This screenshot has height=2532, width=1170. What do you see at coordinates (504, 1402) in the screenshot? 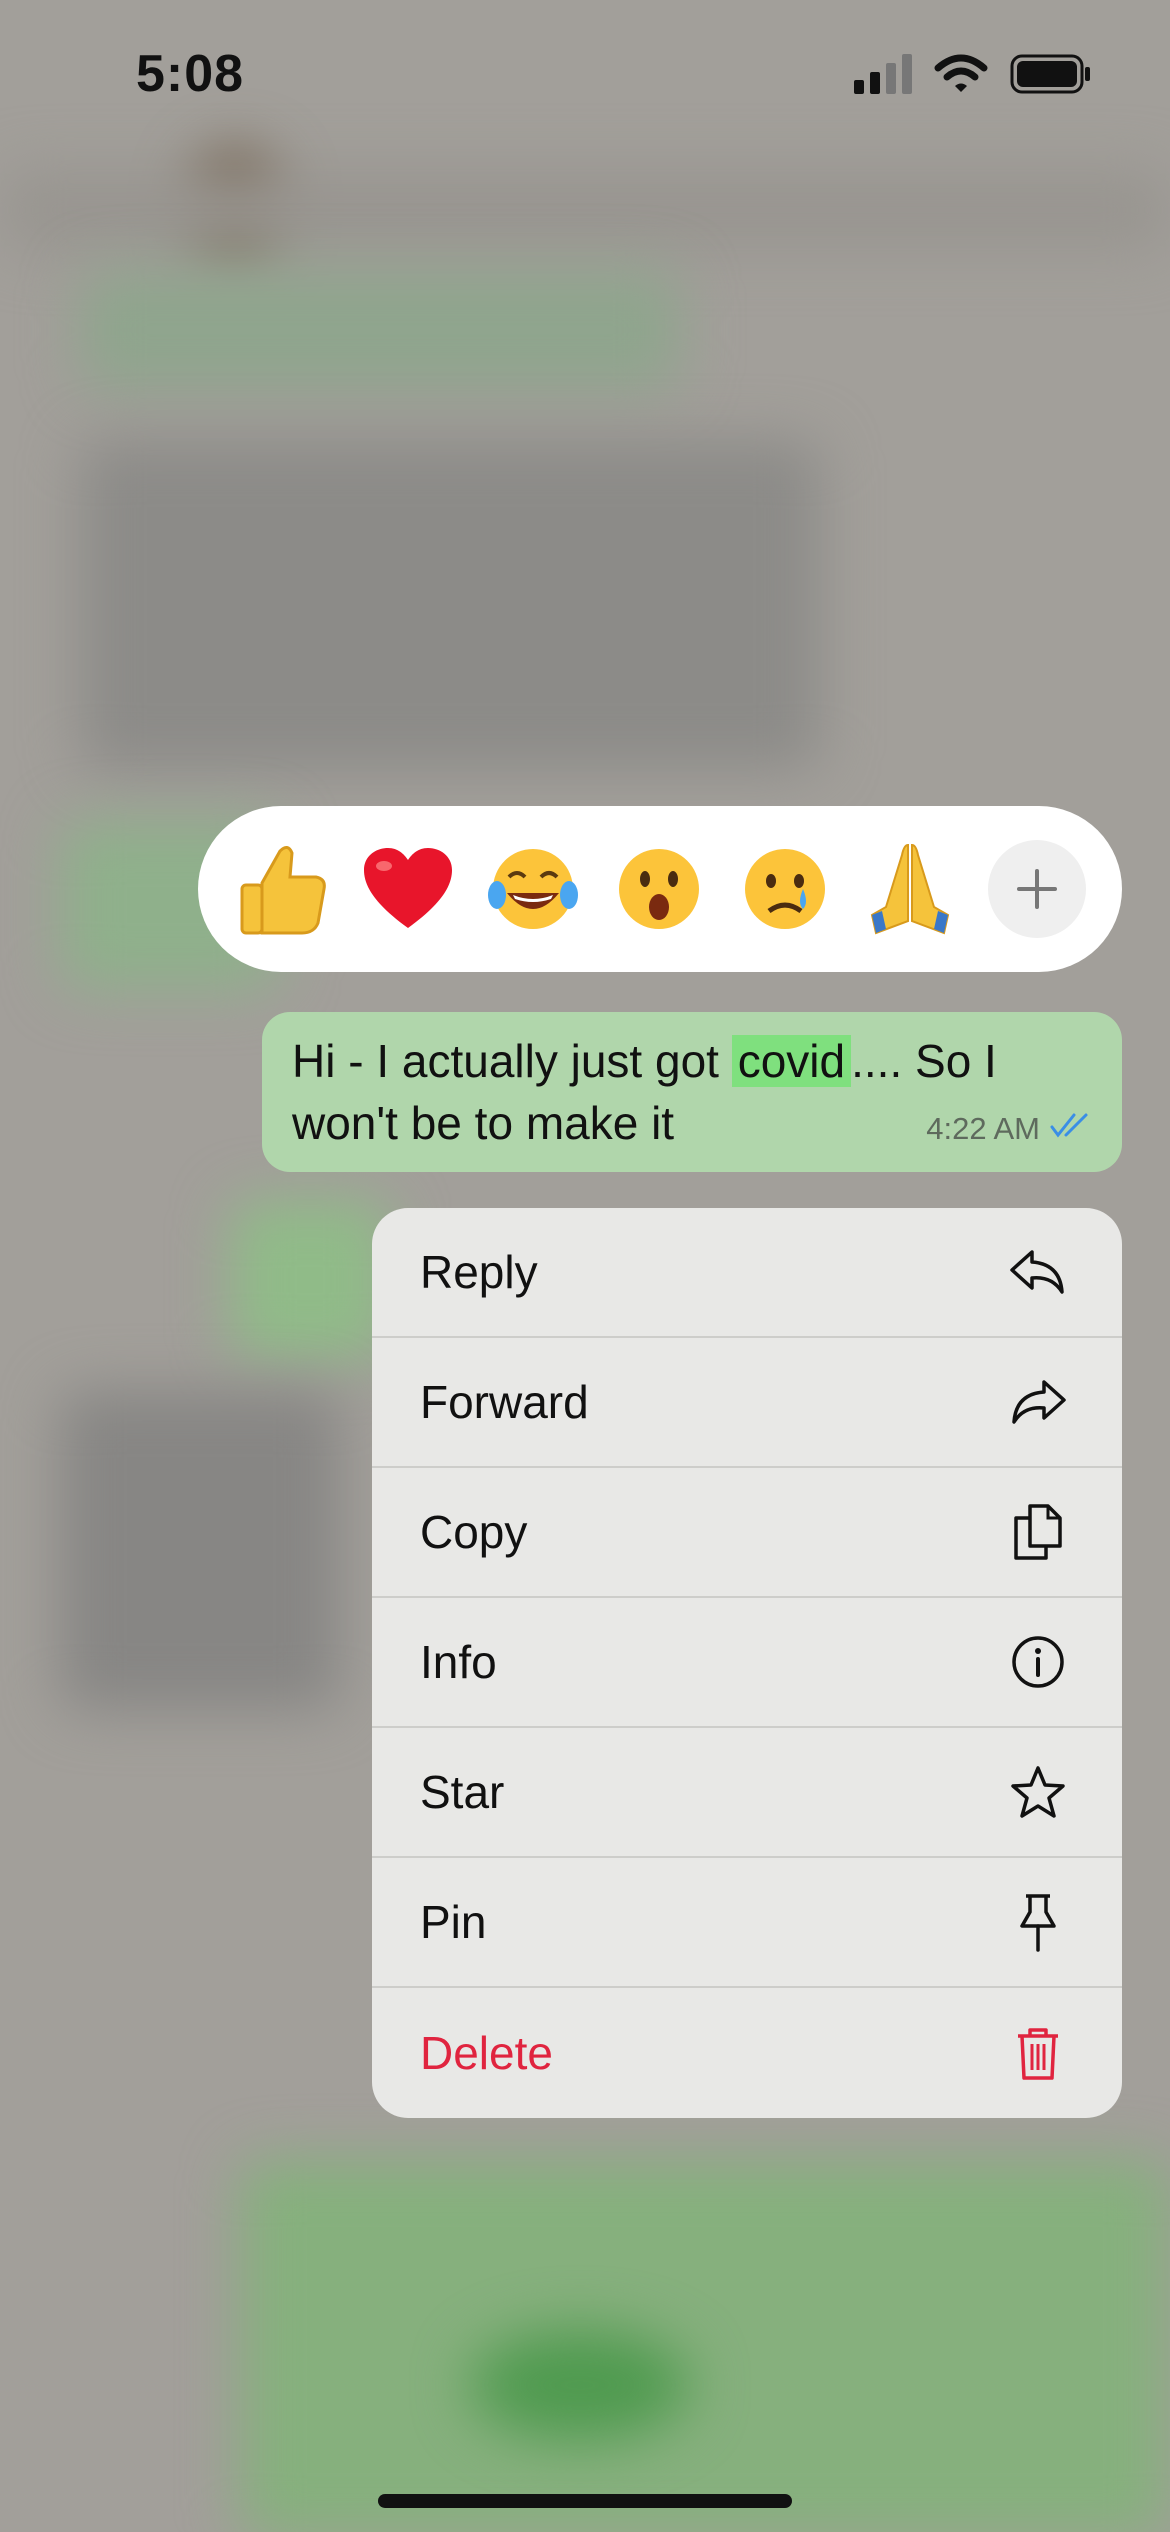
I see `menu-item-label: Forward` at bounding box center [504, 1402].